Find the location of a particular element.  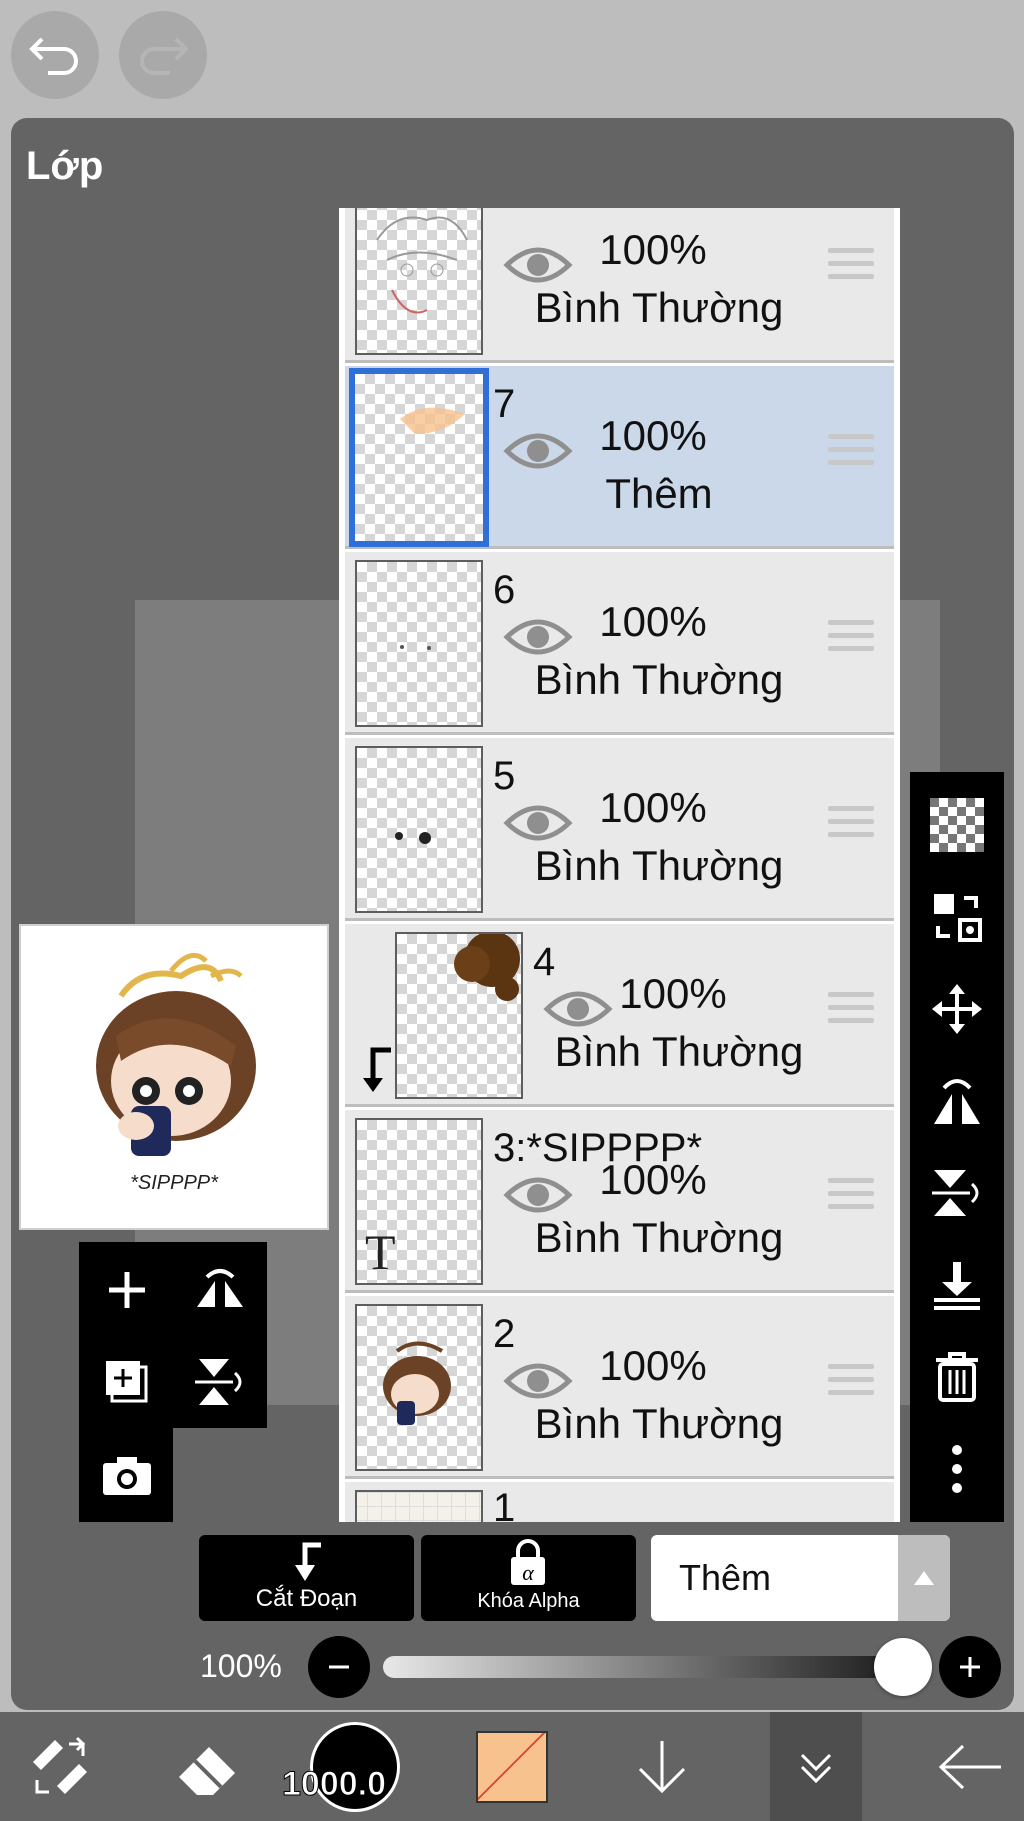

layer-row: T 3:*SIPPPP* 100% Bình Thường is located at coordinates (619, 1201).